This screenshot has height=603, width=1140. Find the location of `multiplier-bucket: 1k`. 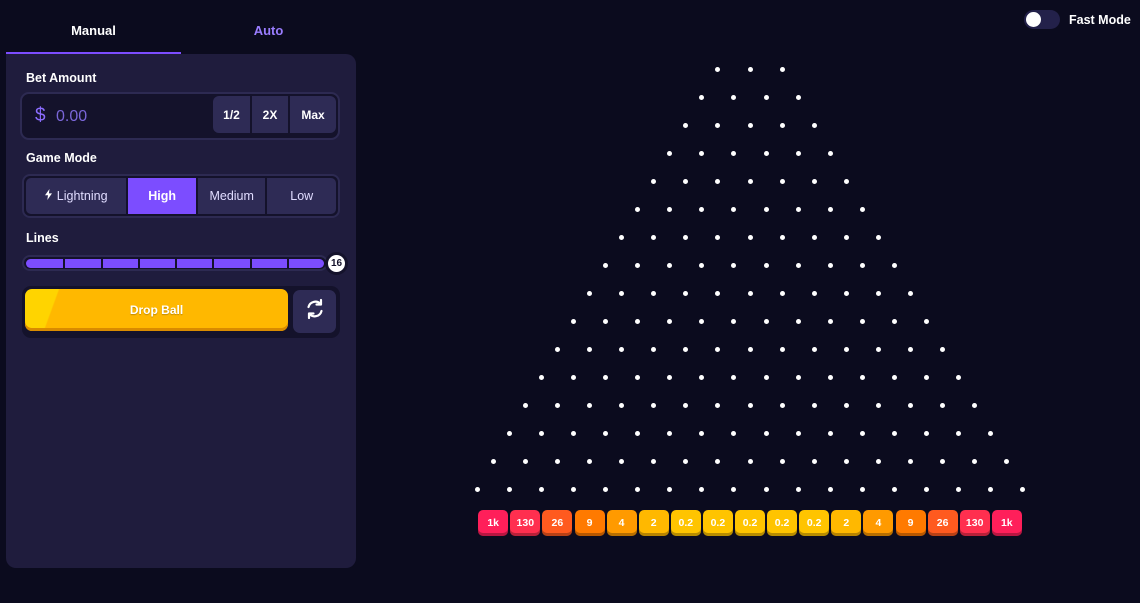

multiplier-bucket: 1k is located at coordinates (493, 523).